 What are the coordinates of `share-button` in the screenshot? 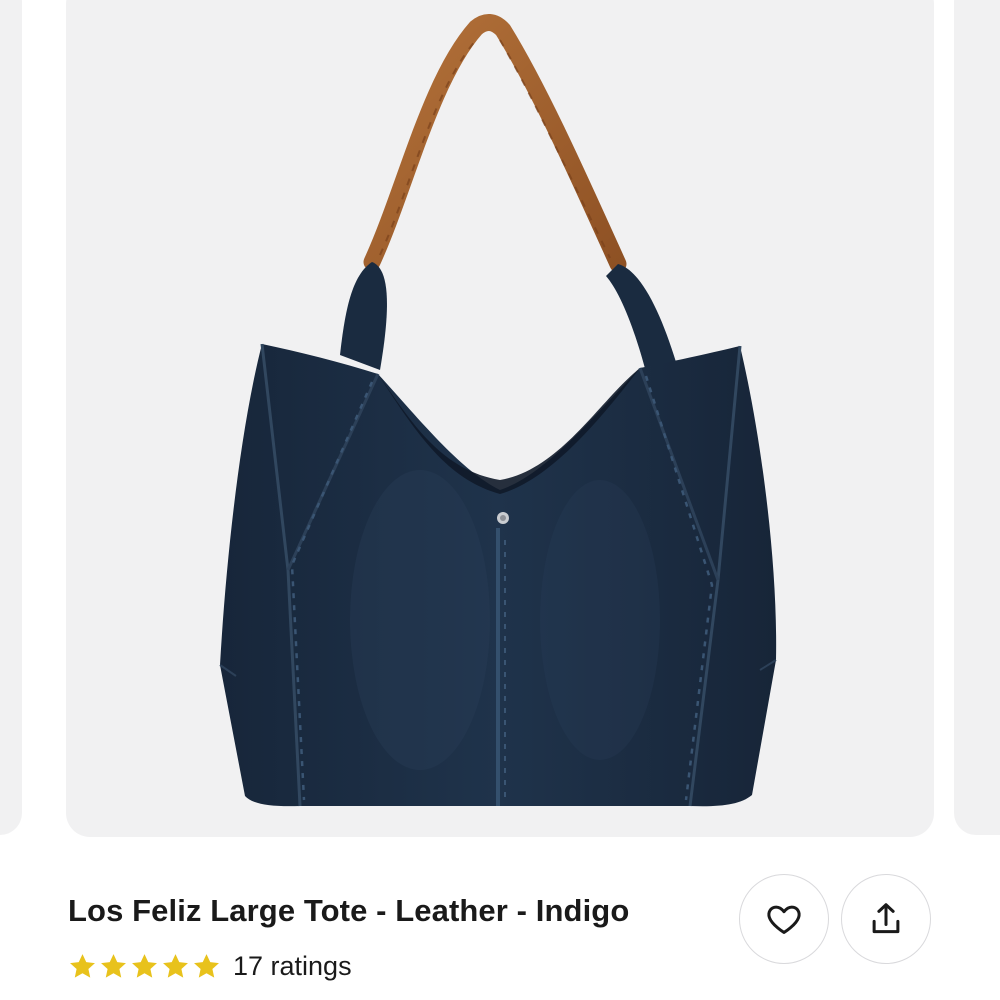 It's located at (886, 919).